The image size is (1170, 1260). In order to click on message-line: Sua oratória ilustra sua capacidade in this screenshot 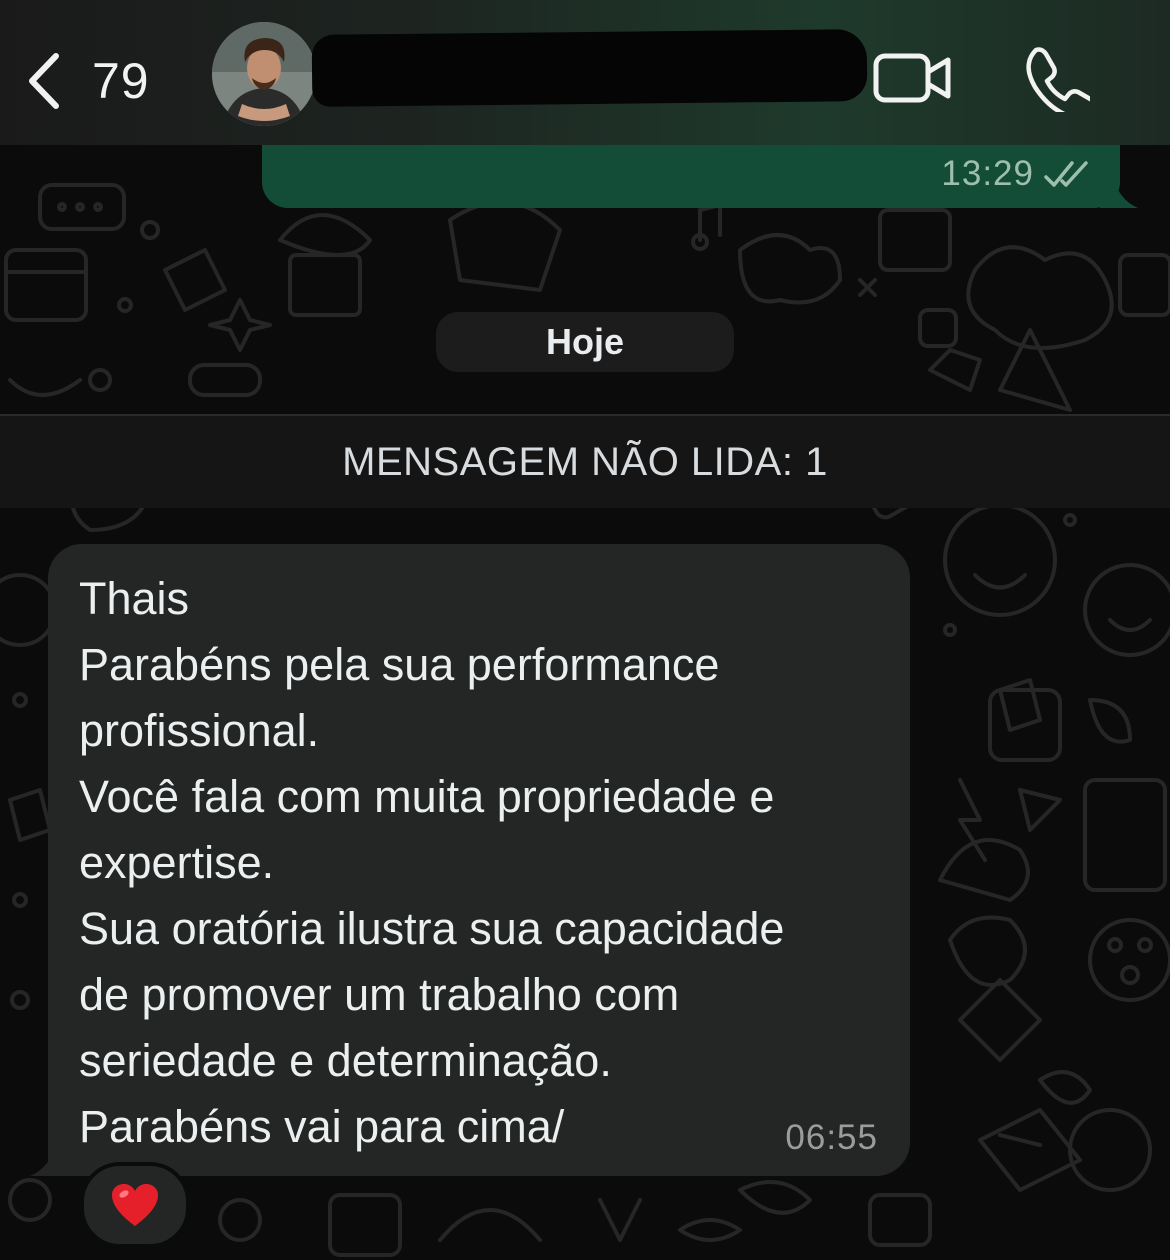, I will do `click(432, 928)`.